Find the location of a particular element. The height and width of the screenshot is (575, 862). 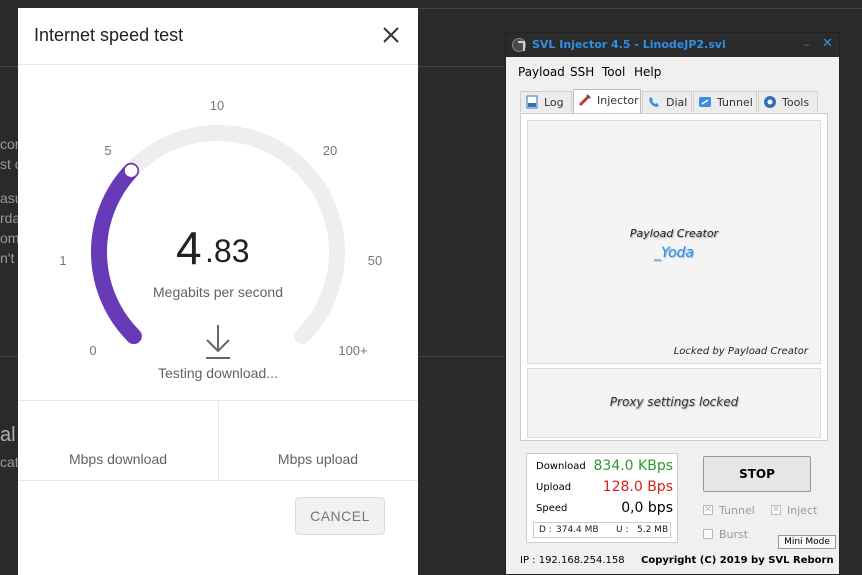

background-text: cat is located at coordinates (9, 462).